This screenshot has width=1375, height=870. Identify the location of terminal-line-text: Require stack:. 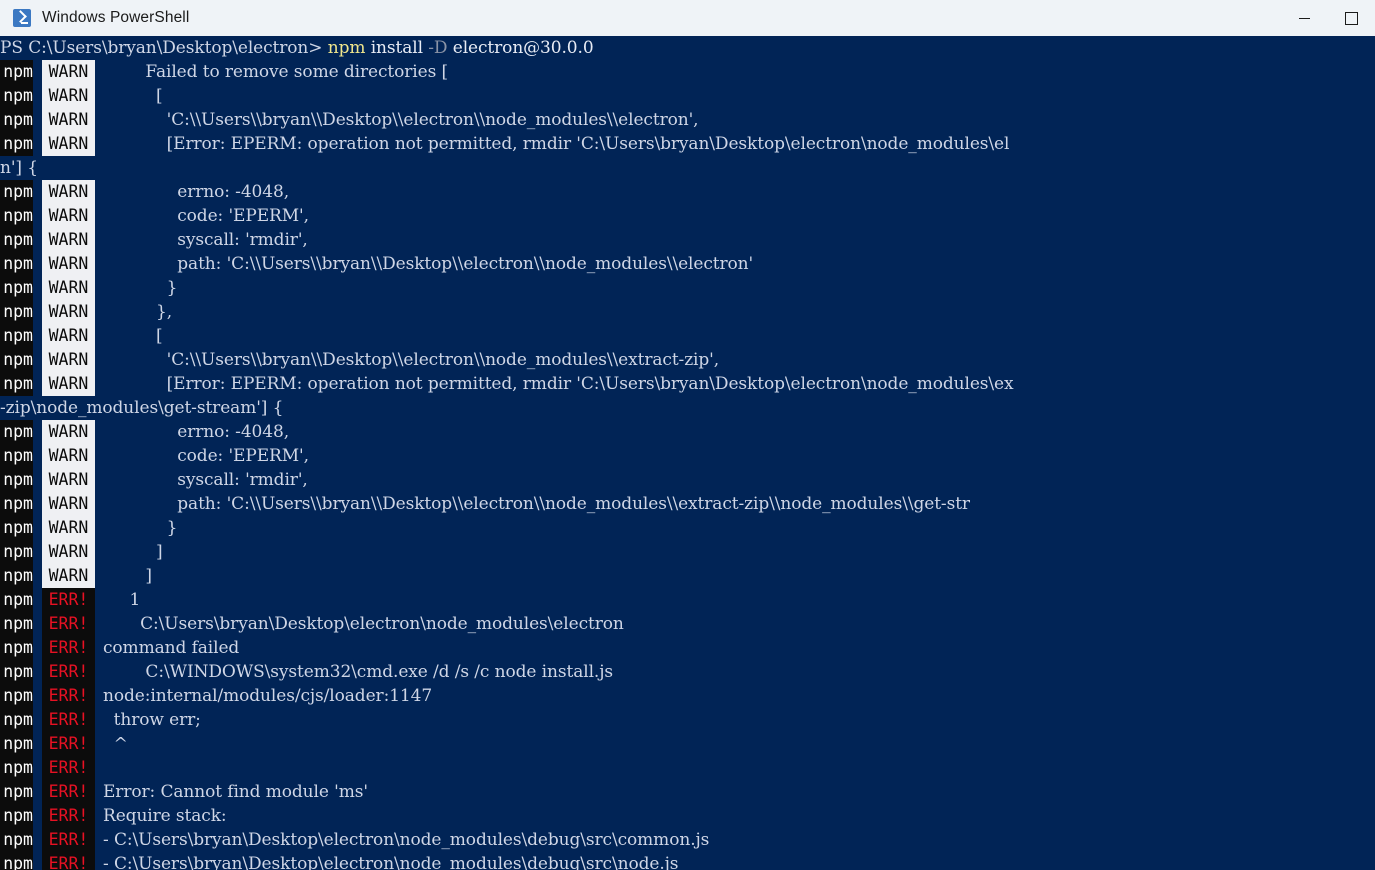
(165, 816).